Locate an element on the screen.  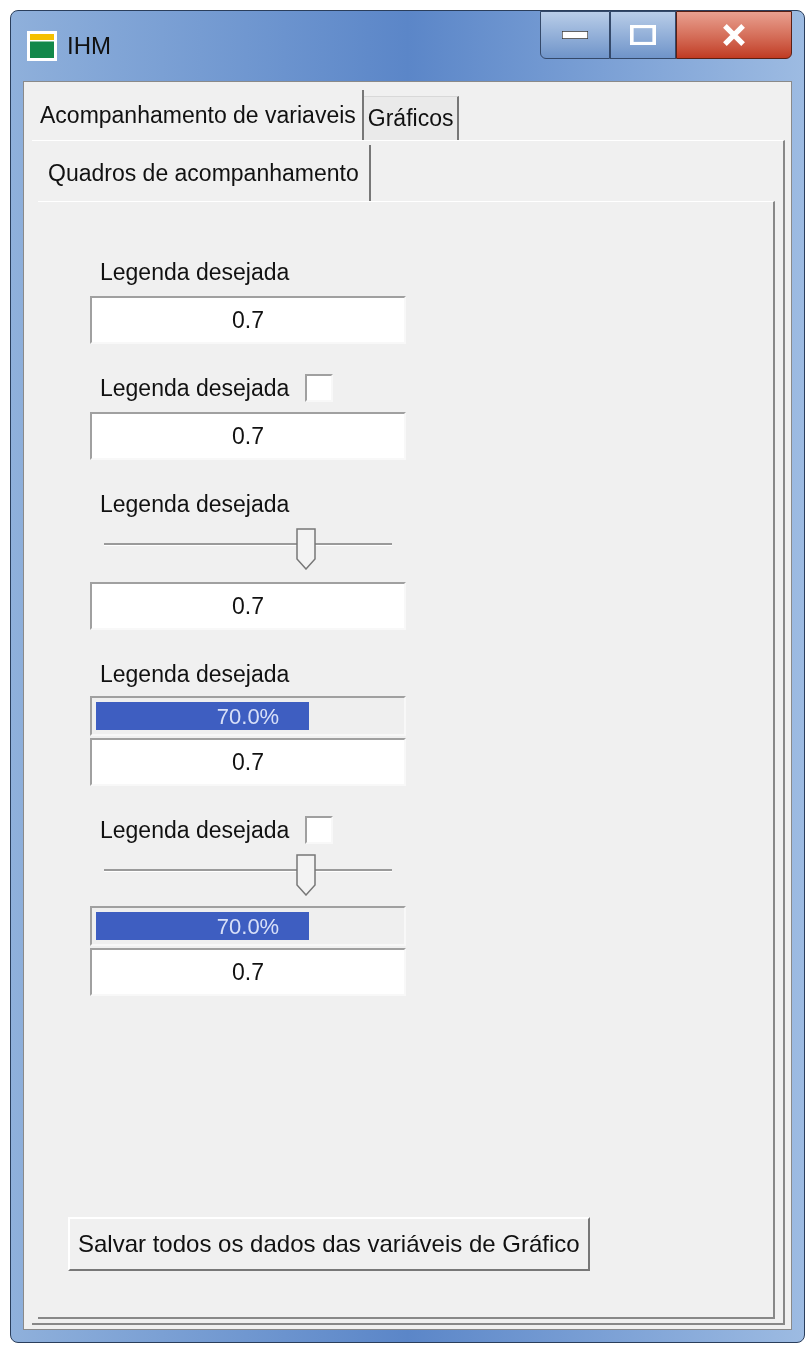
maximize-button is located at coordinates (643, 35).